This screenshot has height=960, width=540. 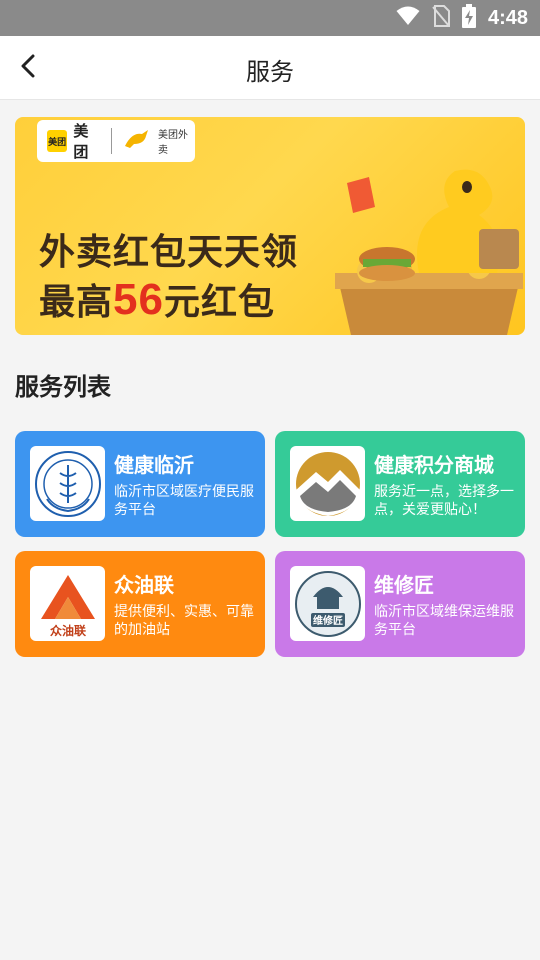 I want to click on service-description: 服务近一点，选择多一点，关爱更贴心！, so click(x=444, y=501).